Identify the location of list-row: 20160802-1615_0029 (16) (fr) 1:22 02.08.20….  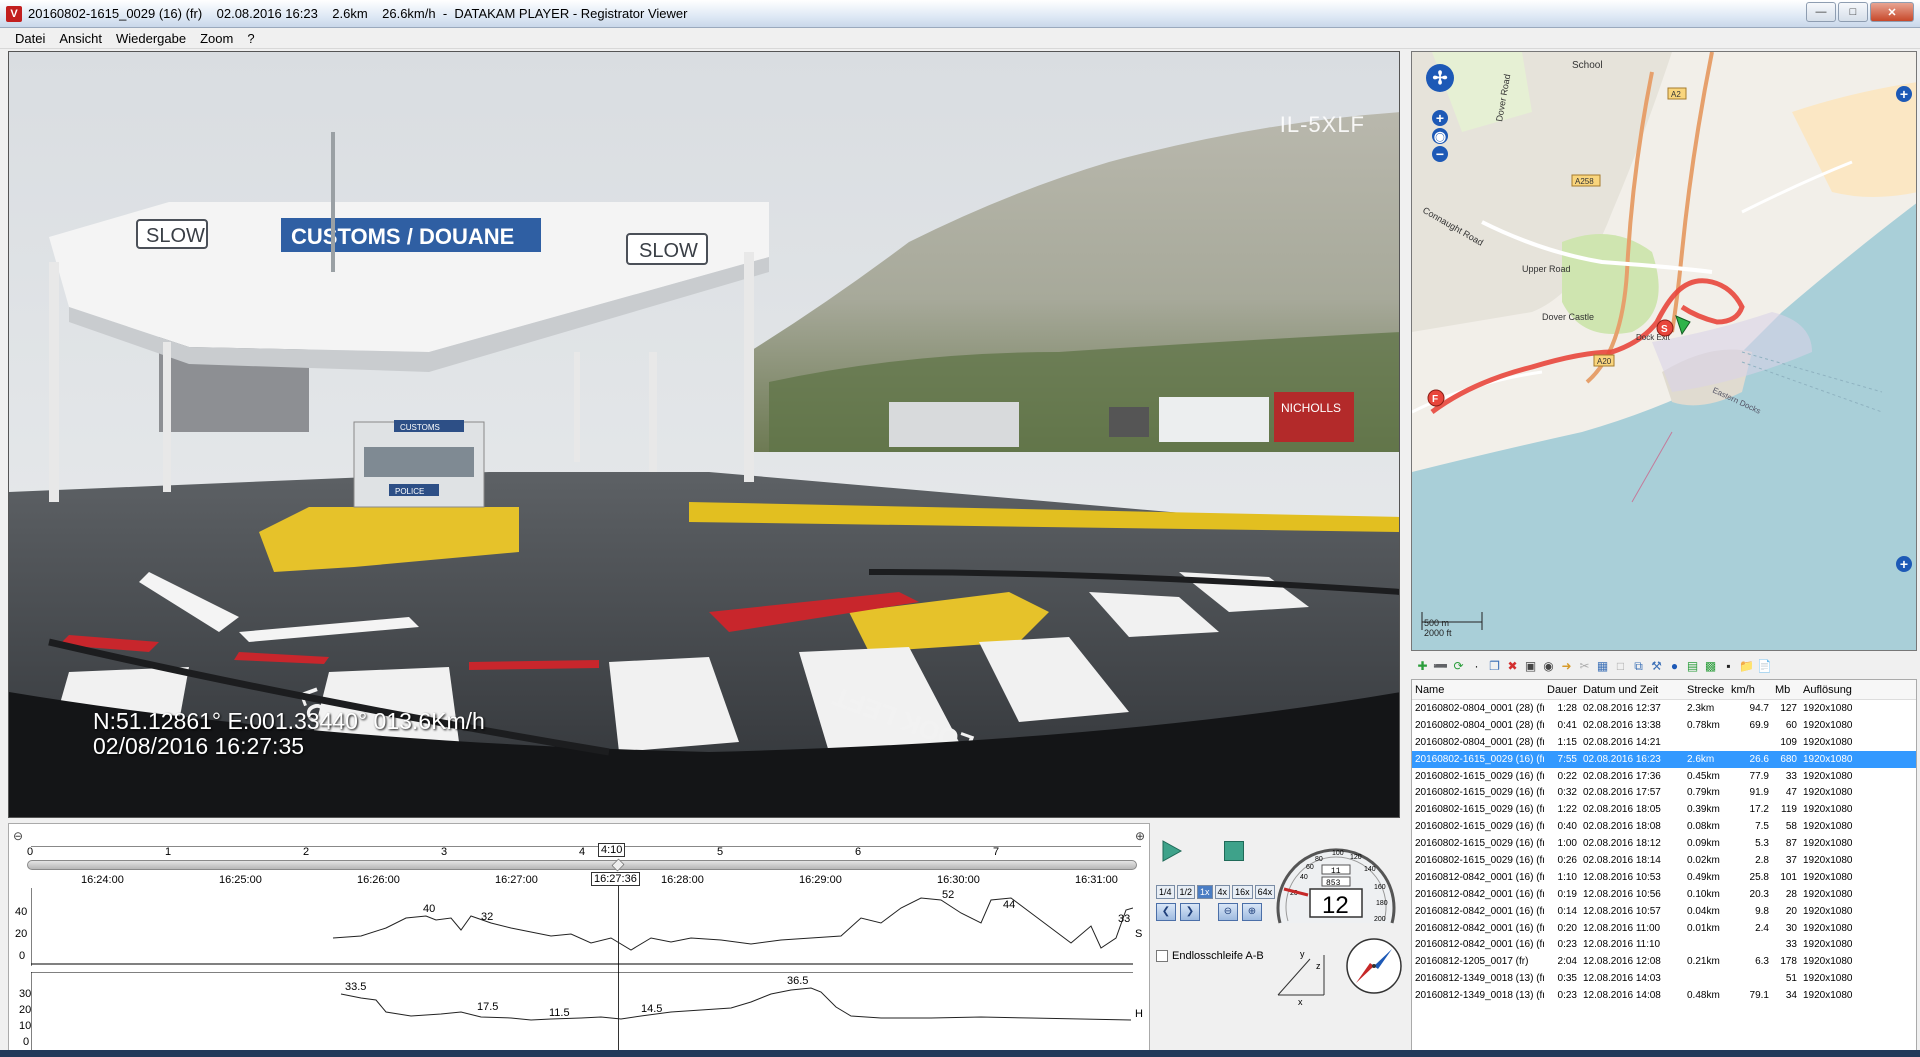
(1664, 809).